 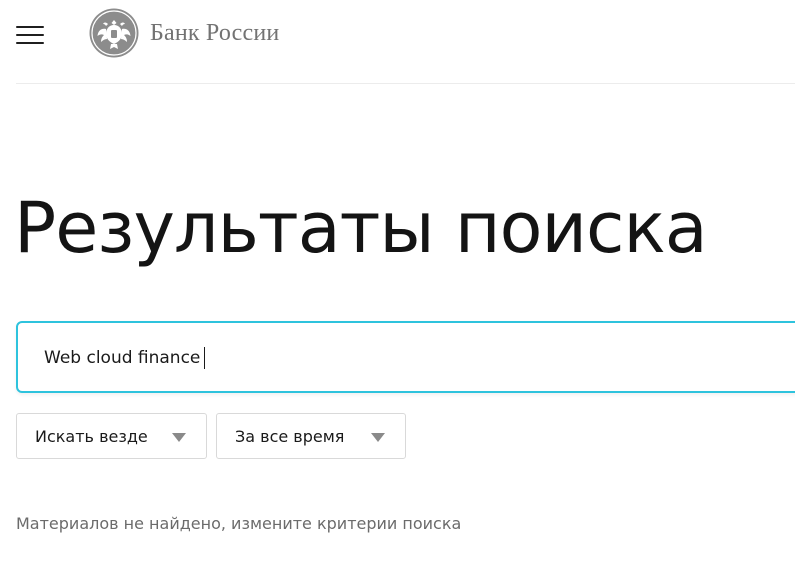 What do you see at coordinates (290, 436) in the screenshot?
I see `time-period-label: За все время` at bounding box center [290, 436].